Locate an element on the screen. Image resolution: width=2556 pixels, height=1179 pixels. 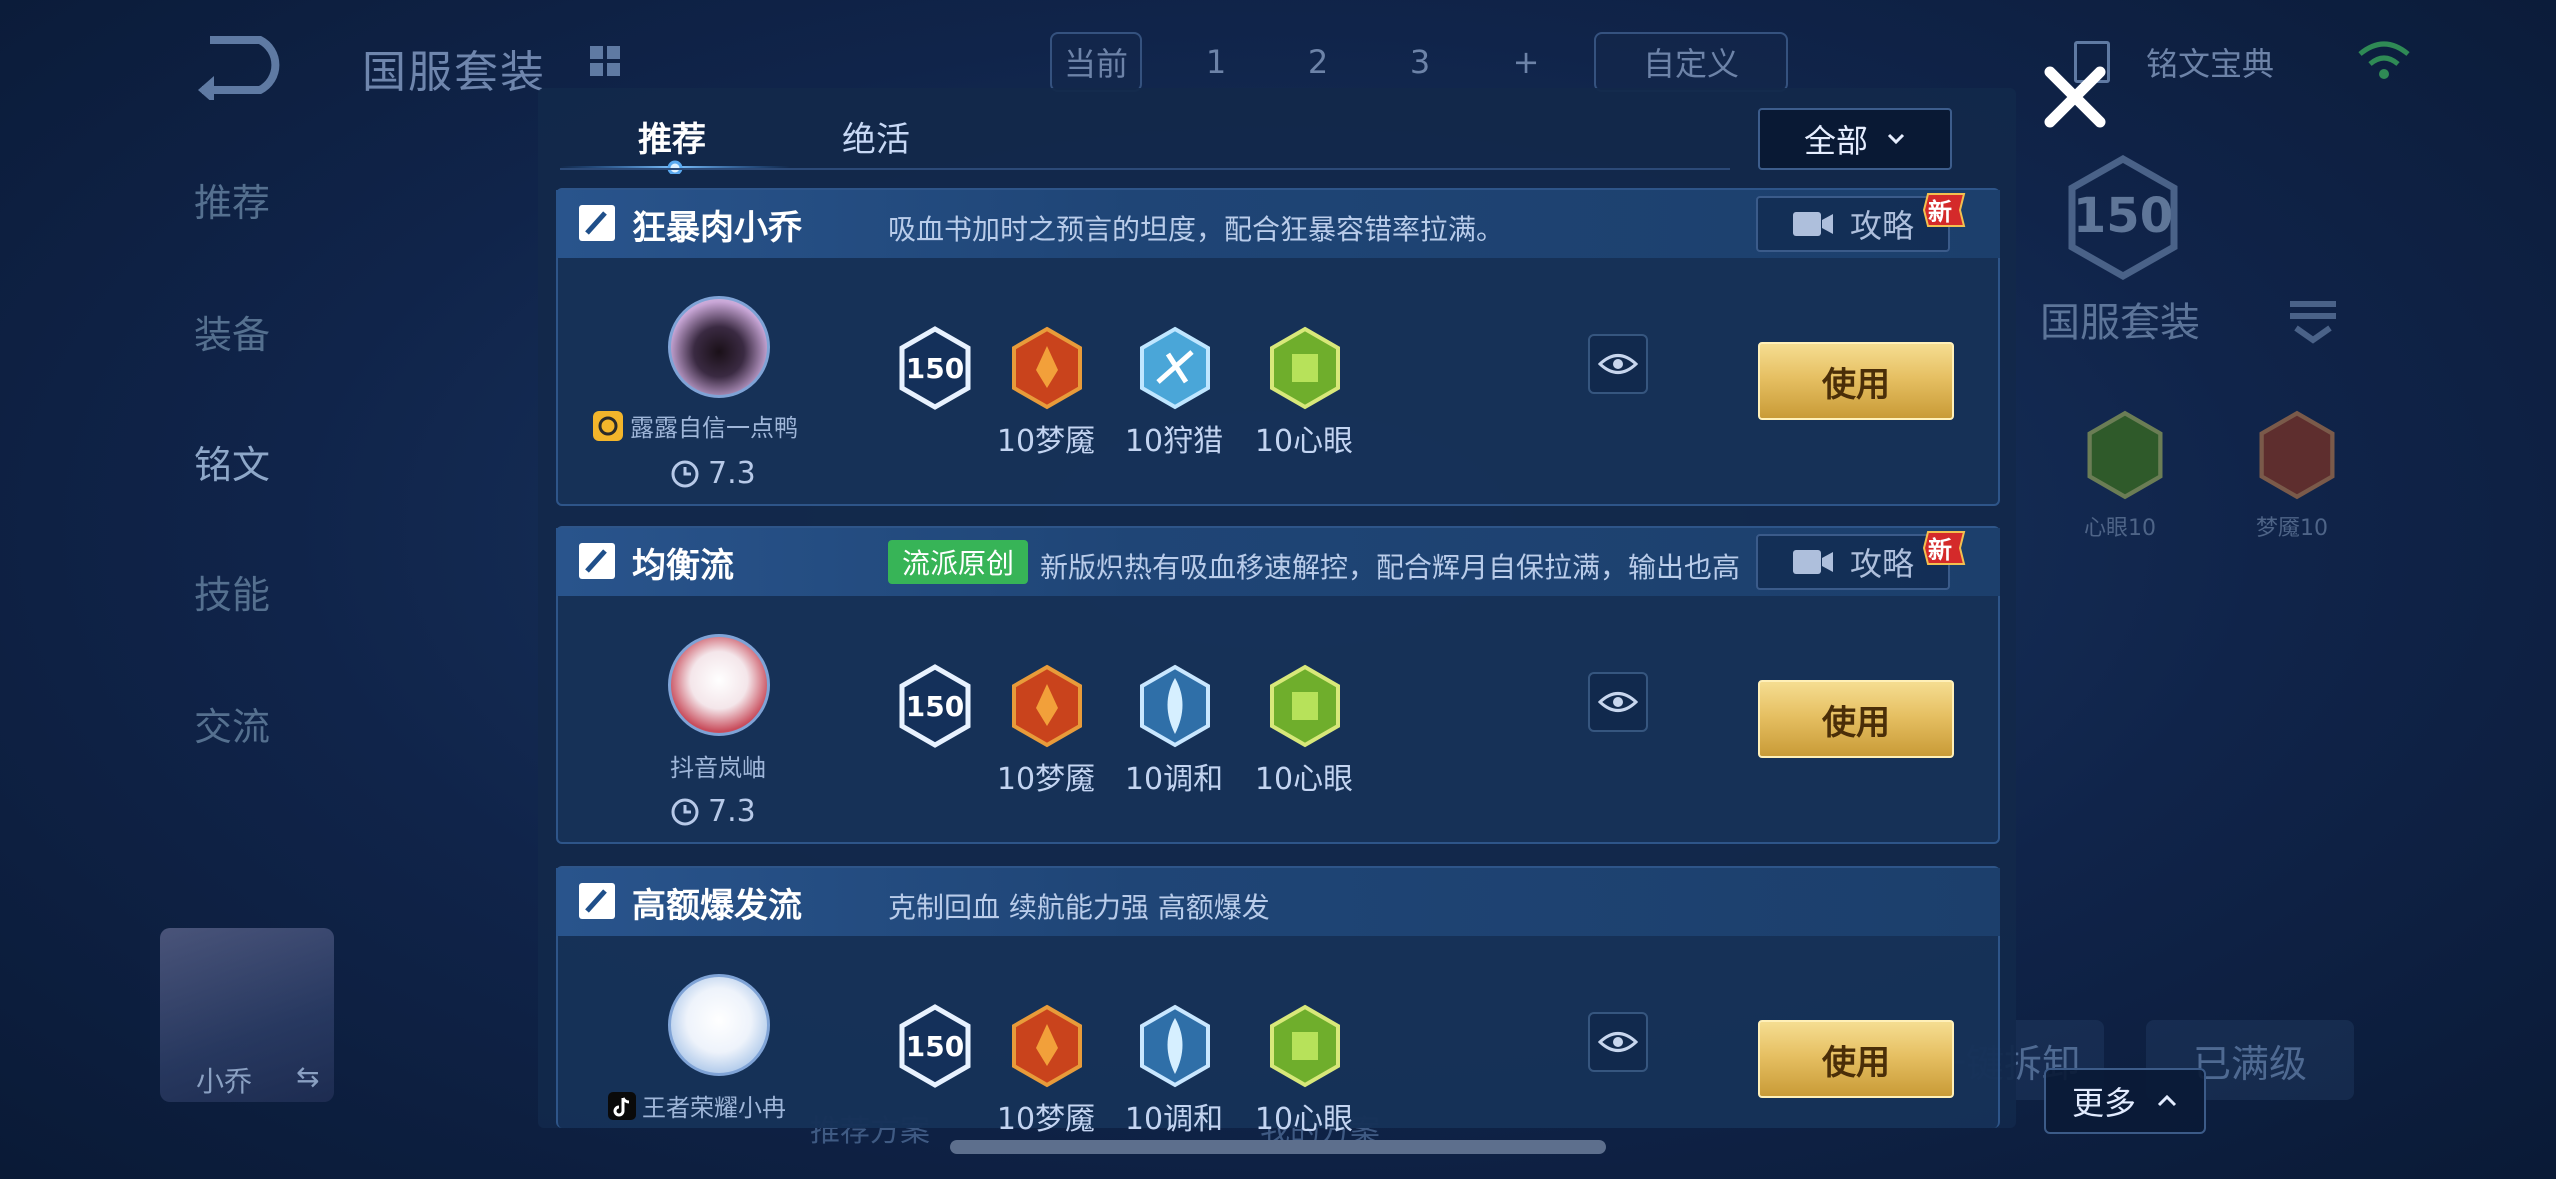
hero-name: 小乔 is located at coordinates (224, 1081).